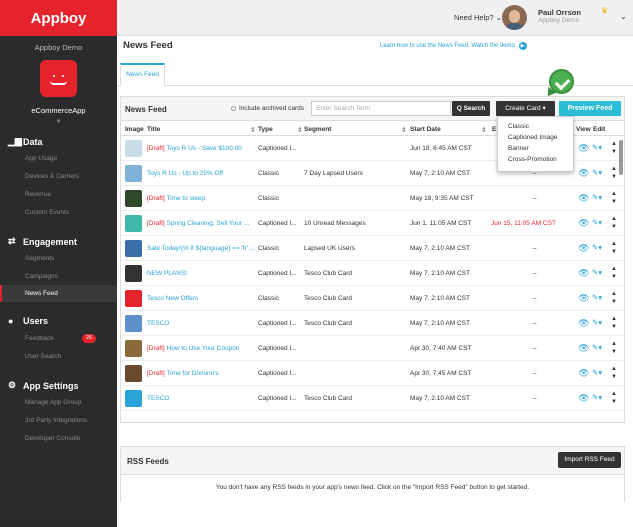  What do you see at coordinates (317, 129) in the screenshot?
I see `col-segment: Segment` at bounding box center [317, 129].